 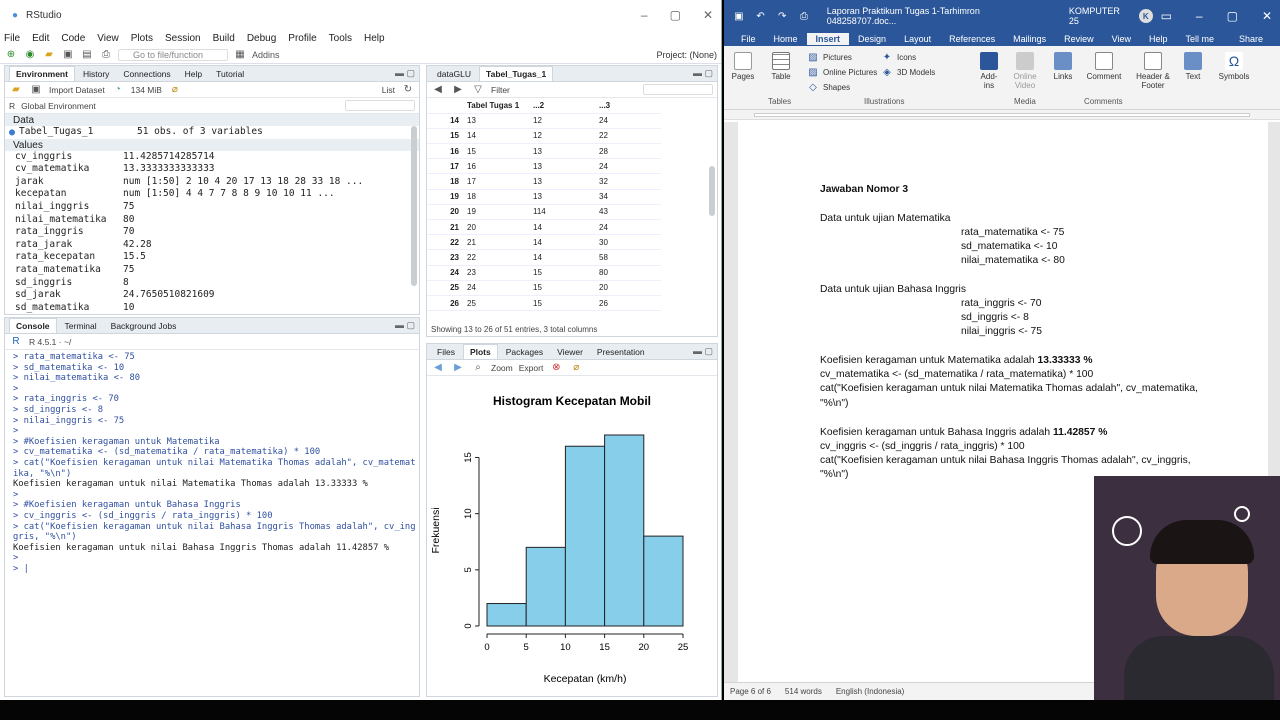 What do you see at coordinates (212, 283) in the screenshot?
I see `env-row: sd_inggris 8` at bounding box center [212, 283].